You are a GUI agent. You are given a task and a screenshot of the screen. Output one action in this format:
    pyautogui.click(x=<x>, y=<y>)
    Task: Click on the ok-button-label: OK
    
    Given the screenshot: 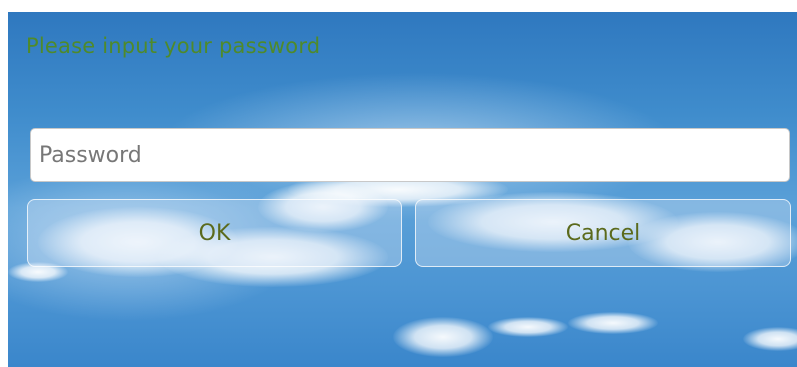 What is the action you would take?
    pyautogui.click(x=214, y=233)
    